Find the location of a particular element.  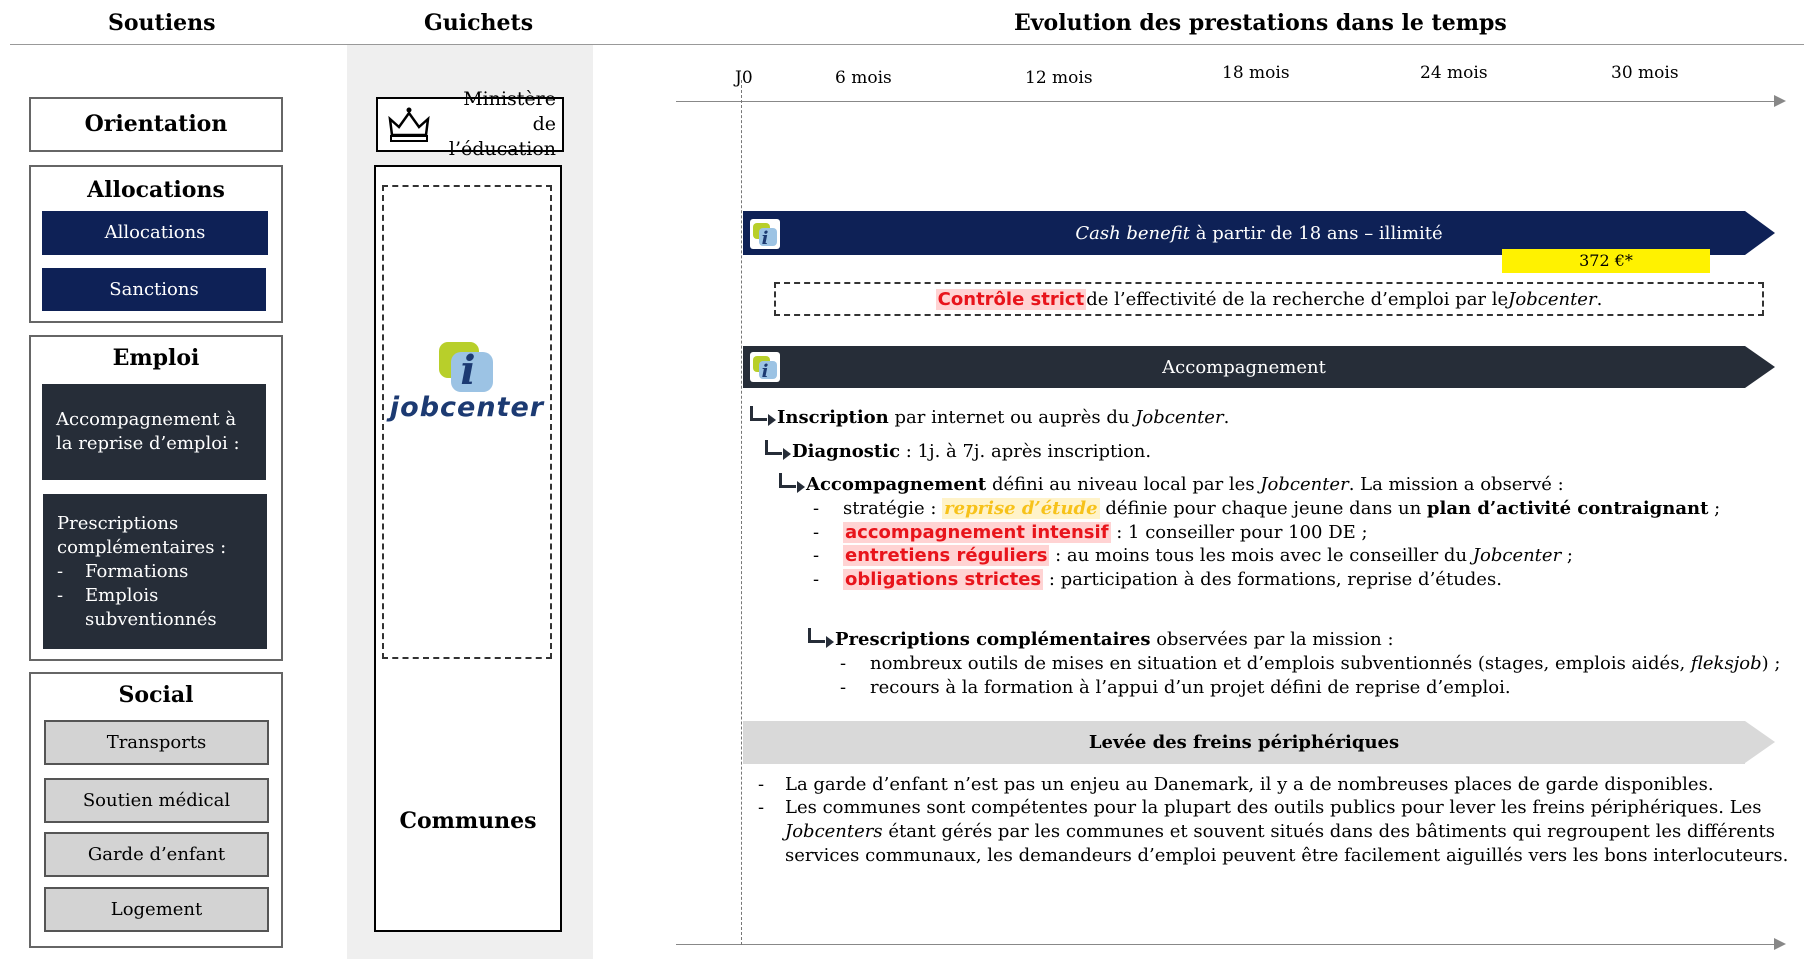

timeline-arrowhead-top is located at coordinates (1780, 101).